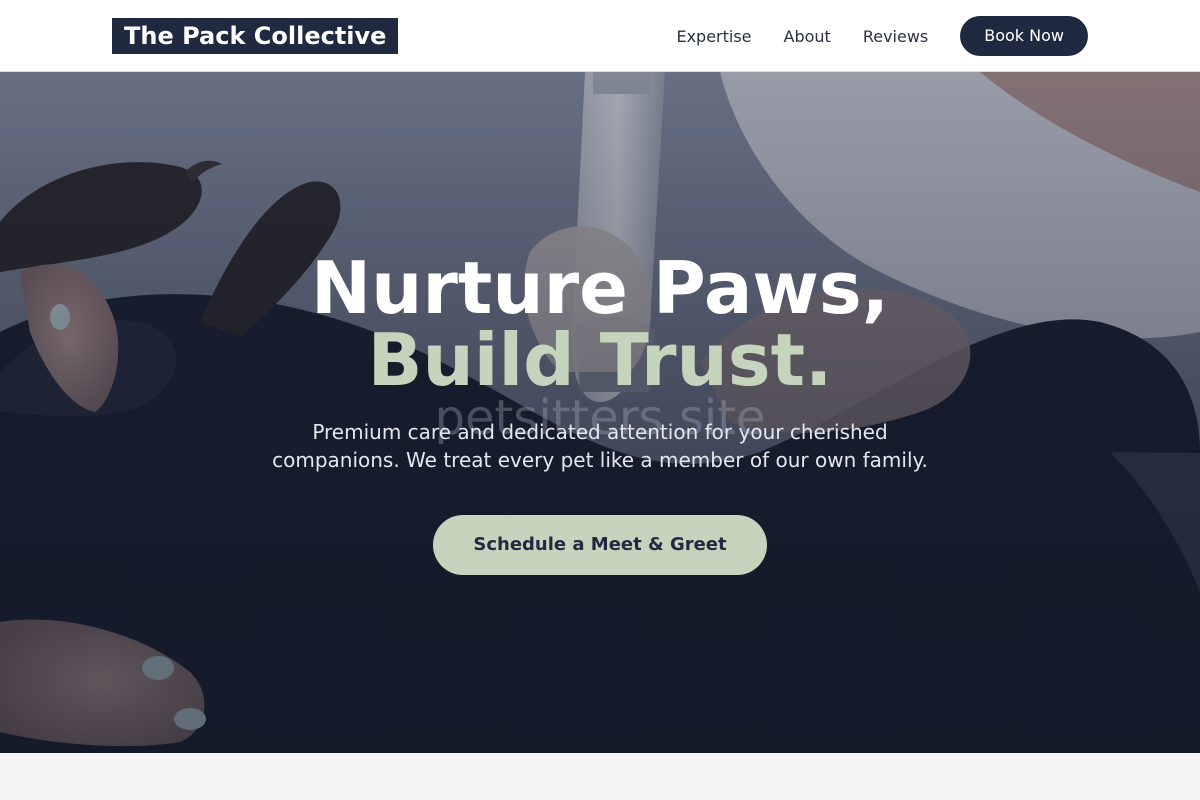 This screenshot has width=1200, height=800. I want to click on brand-logo: The Pack Collective, so click(255, 36).